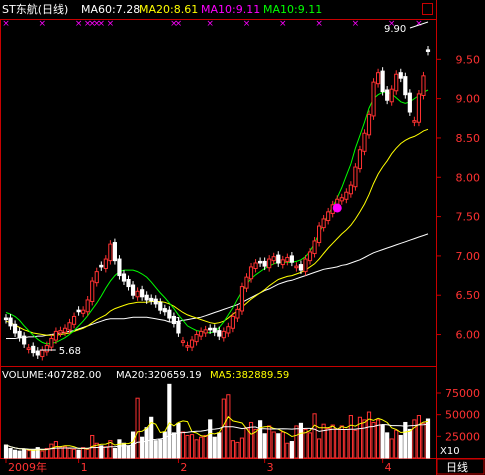  Describe the element at coordinates (337, 208) in the screenshot. I see `marker-dot` at that location.